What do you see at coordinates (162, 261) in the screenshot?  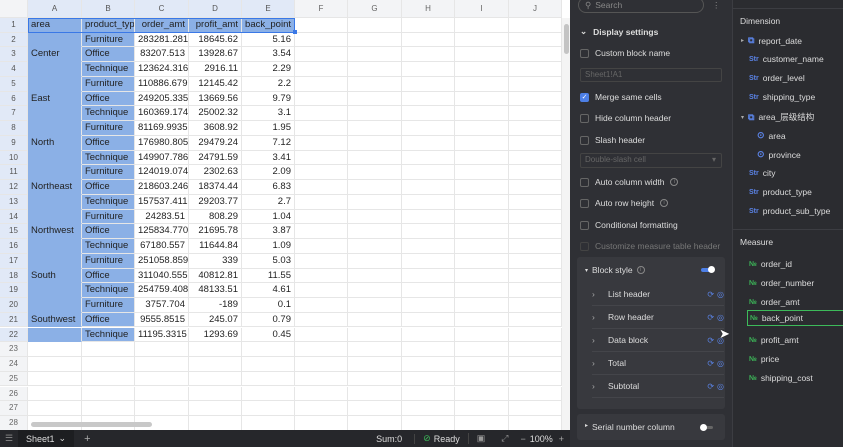 I see `table-cell: 251058.859` at bounding box center [162, 261].